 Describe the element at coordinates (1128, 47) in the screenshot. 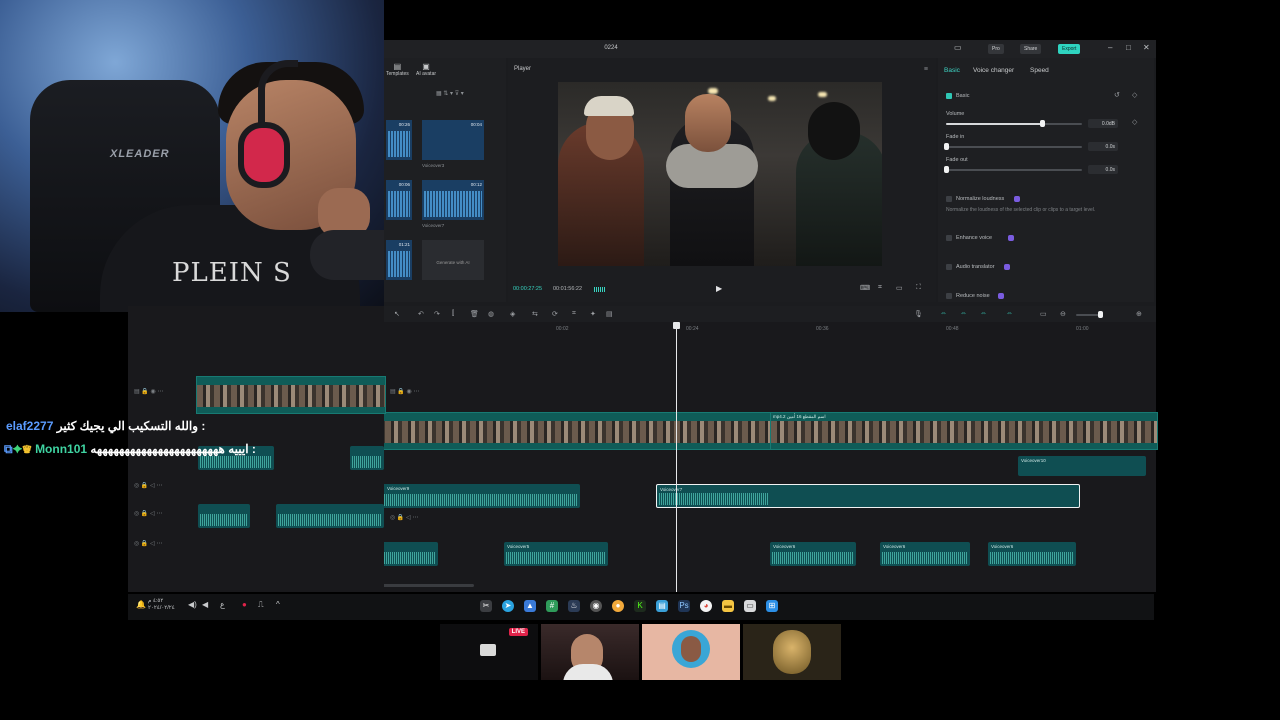

I see `maximize-icon: □` at that location.